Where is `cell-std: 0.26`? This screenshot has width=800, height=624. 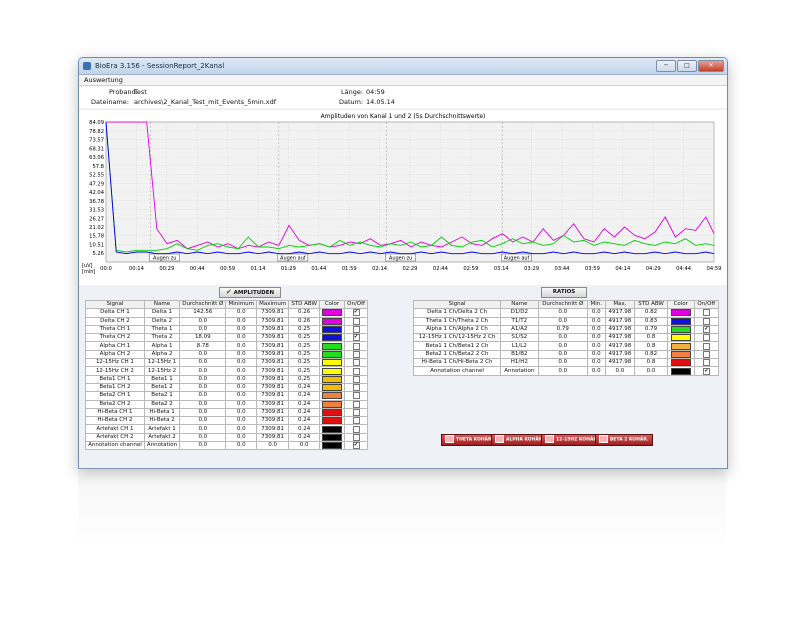
cell-std: 0.26 is located at coordinates (304, 321).